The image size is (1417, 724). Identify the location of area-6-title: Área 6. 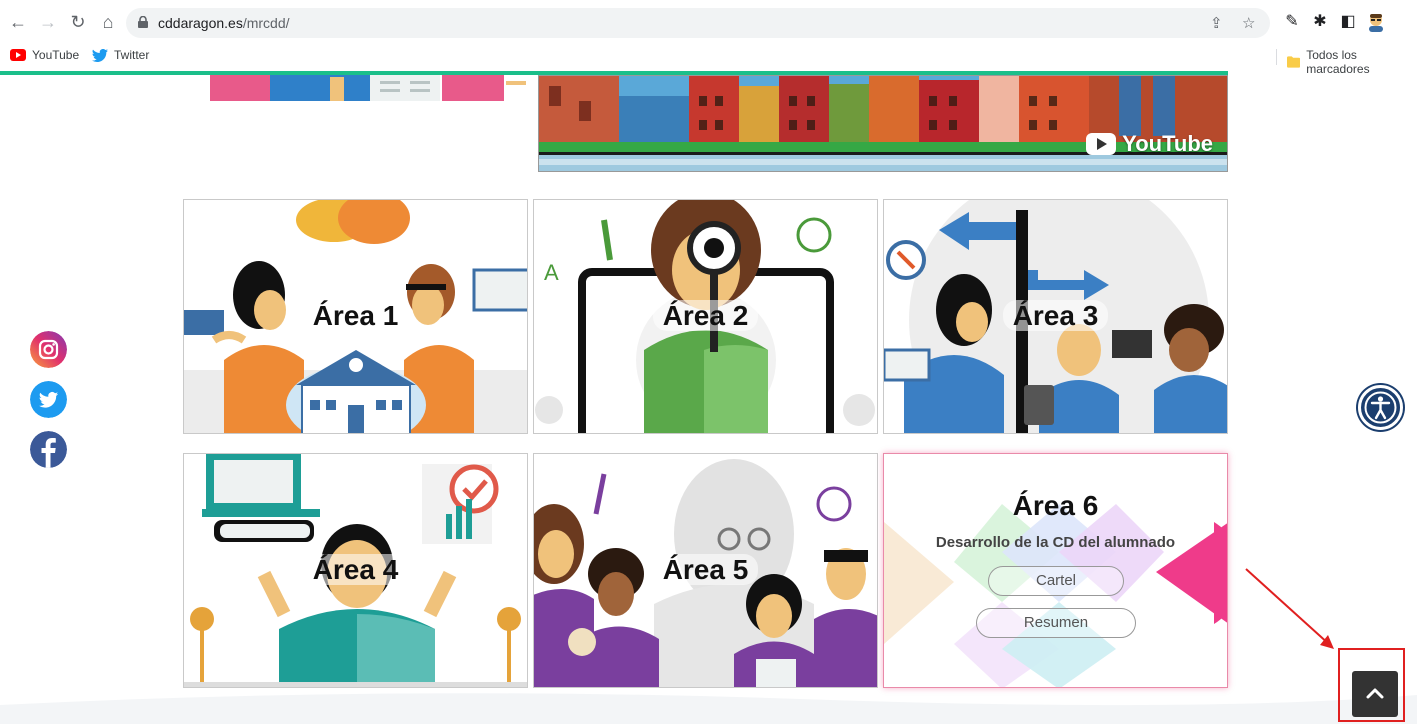
(1055, 505).